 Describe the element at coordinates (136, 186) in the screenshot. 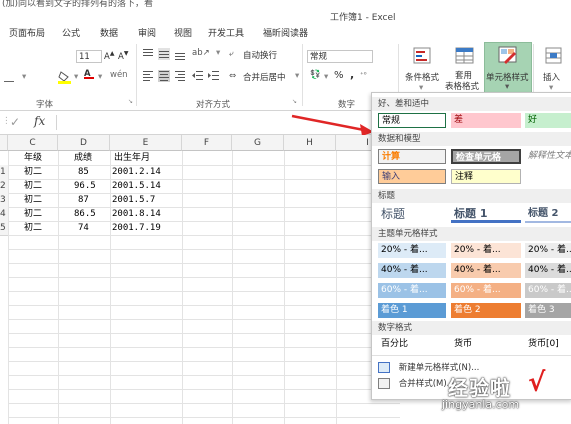

I see `table-cell: 2001.5.14` at that location.